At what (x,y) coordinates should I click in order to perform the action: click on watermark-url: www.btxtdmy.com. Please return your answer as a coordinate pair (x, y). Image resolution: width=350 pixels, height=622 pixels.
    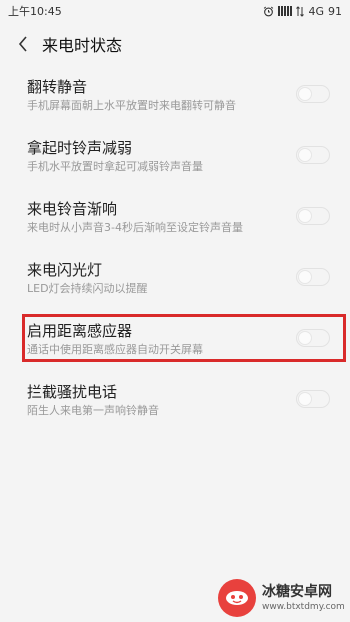
    Looking at the image, I should click on (303, 606).